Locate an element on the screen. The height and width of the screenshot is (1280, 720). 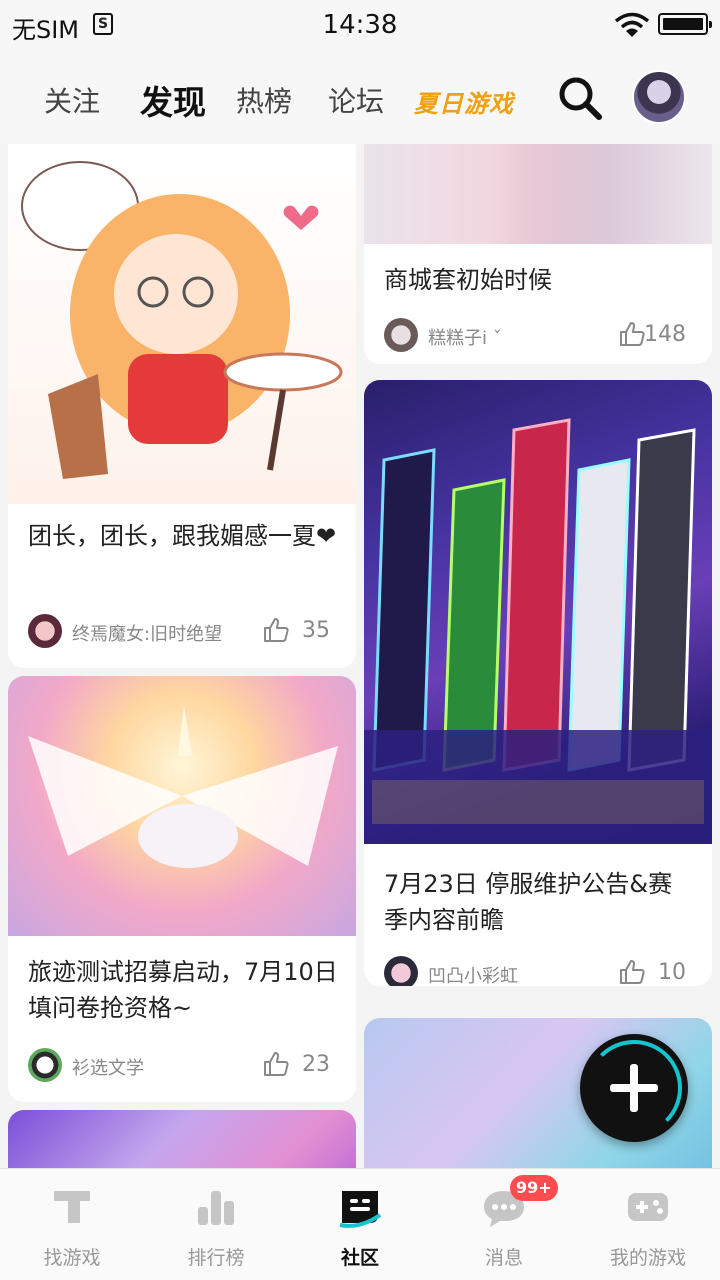
user-avatar is located at coordinates (659, 97).